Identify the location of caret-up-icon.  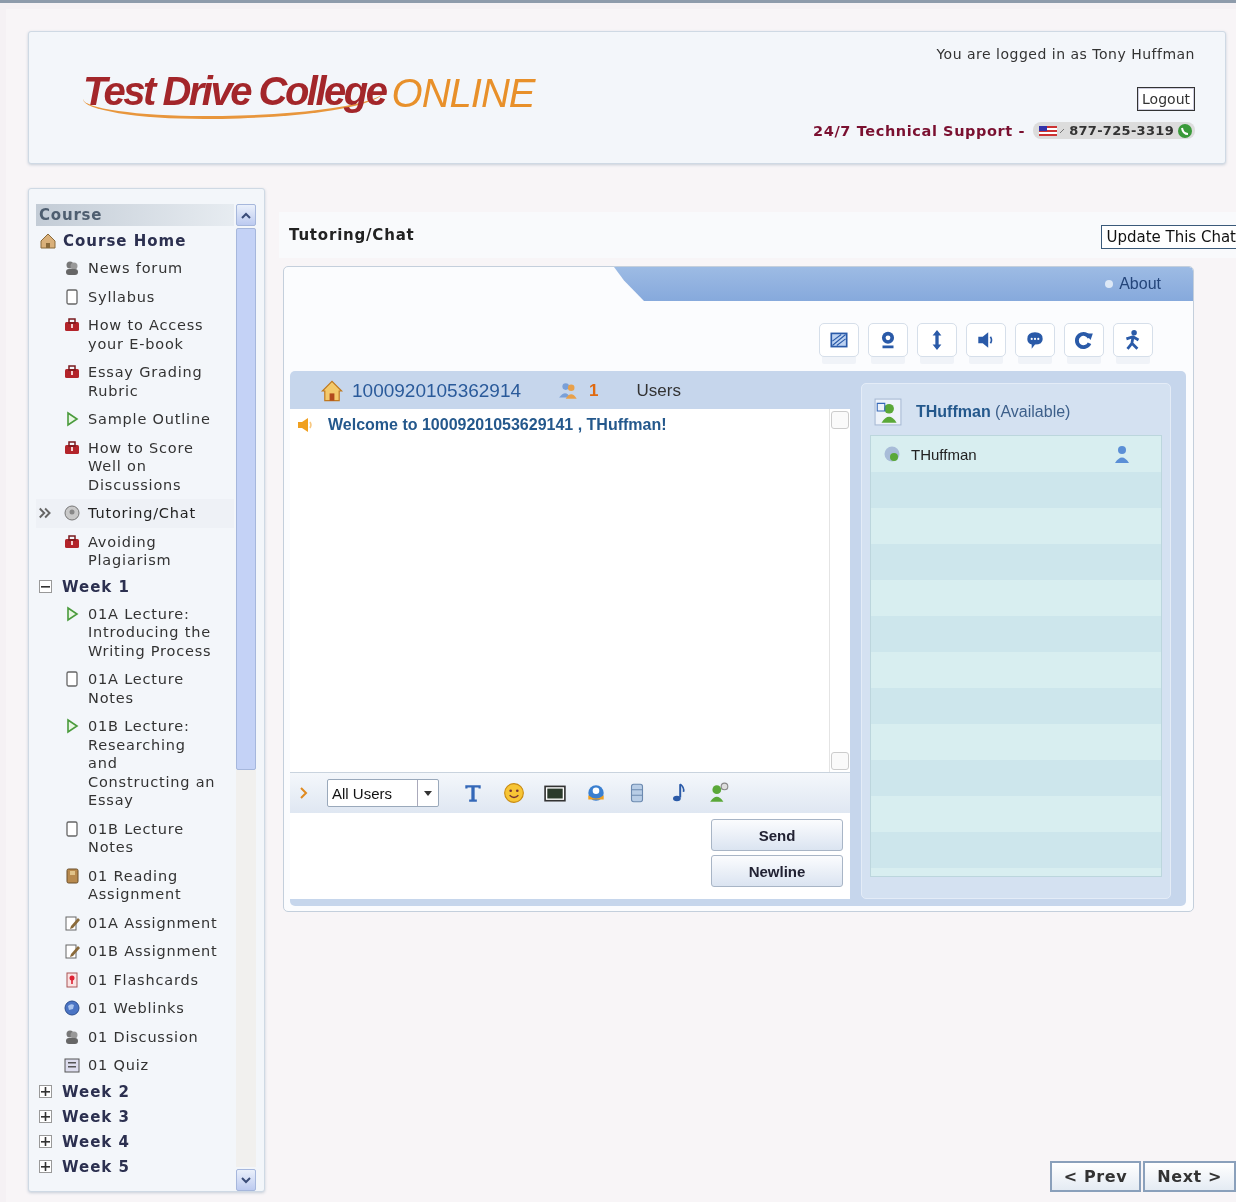
(246, 215).